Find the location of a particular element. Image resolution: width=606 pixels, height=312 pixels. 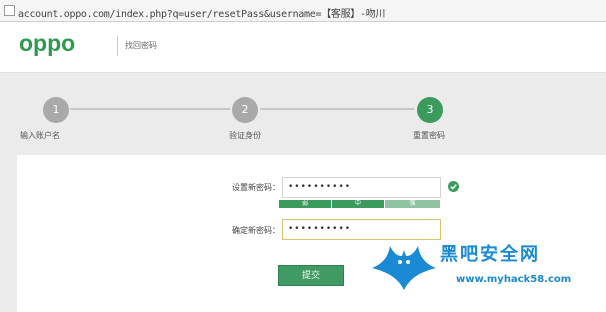

watermark-title: 黑吧安全网 is located at coordinates (490, 254).